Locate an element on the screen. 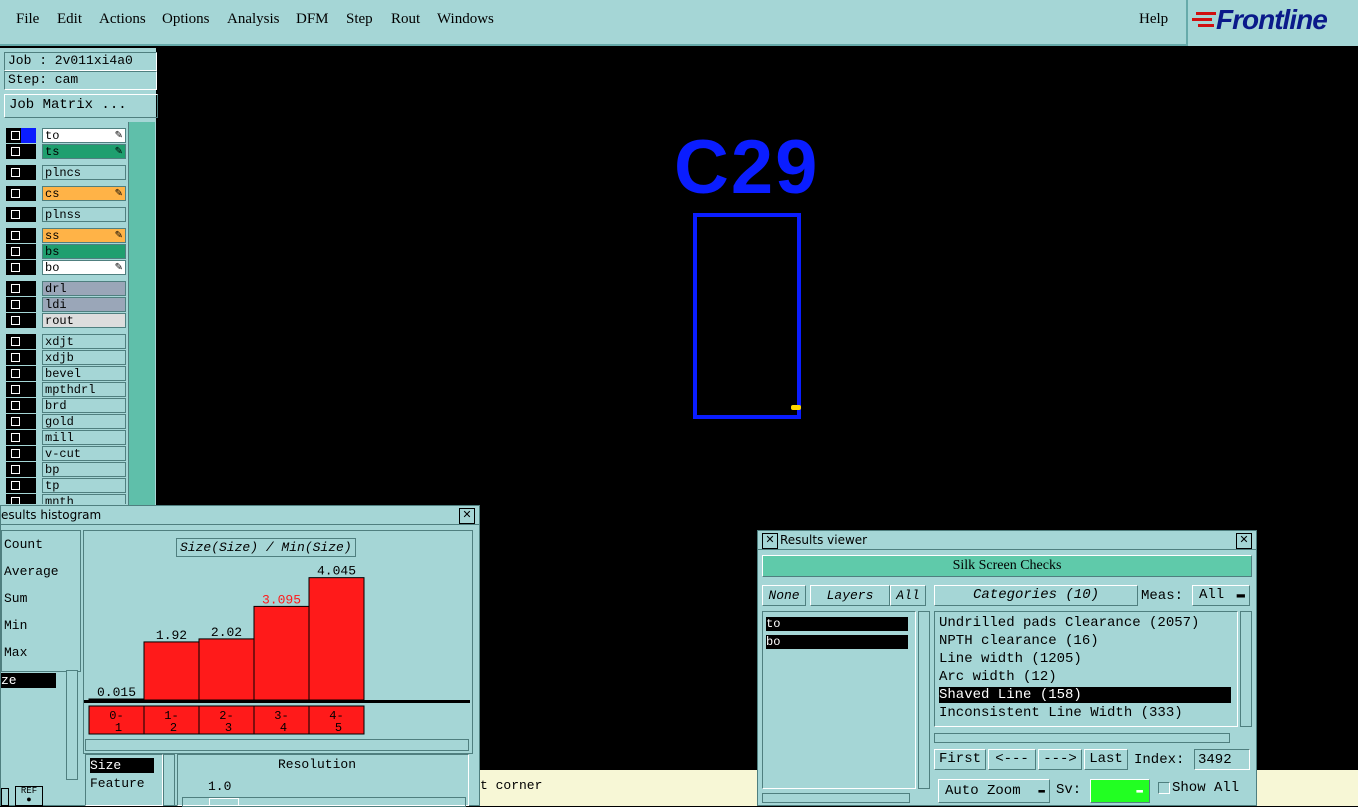 The height and width of the screenshot is (807, 1358). component-outline is located at coordinates (747, 316).